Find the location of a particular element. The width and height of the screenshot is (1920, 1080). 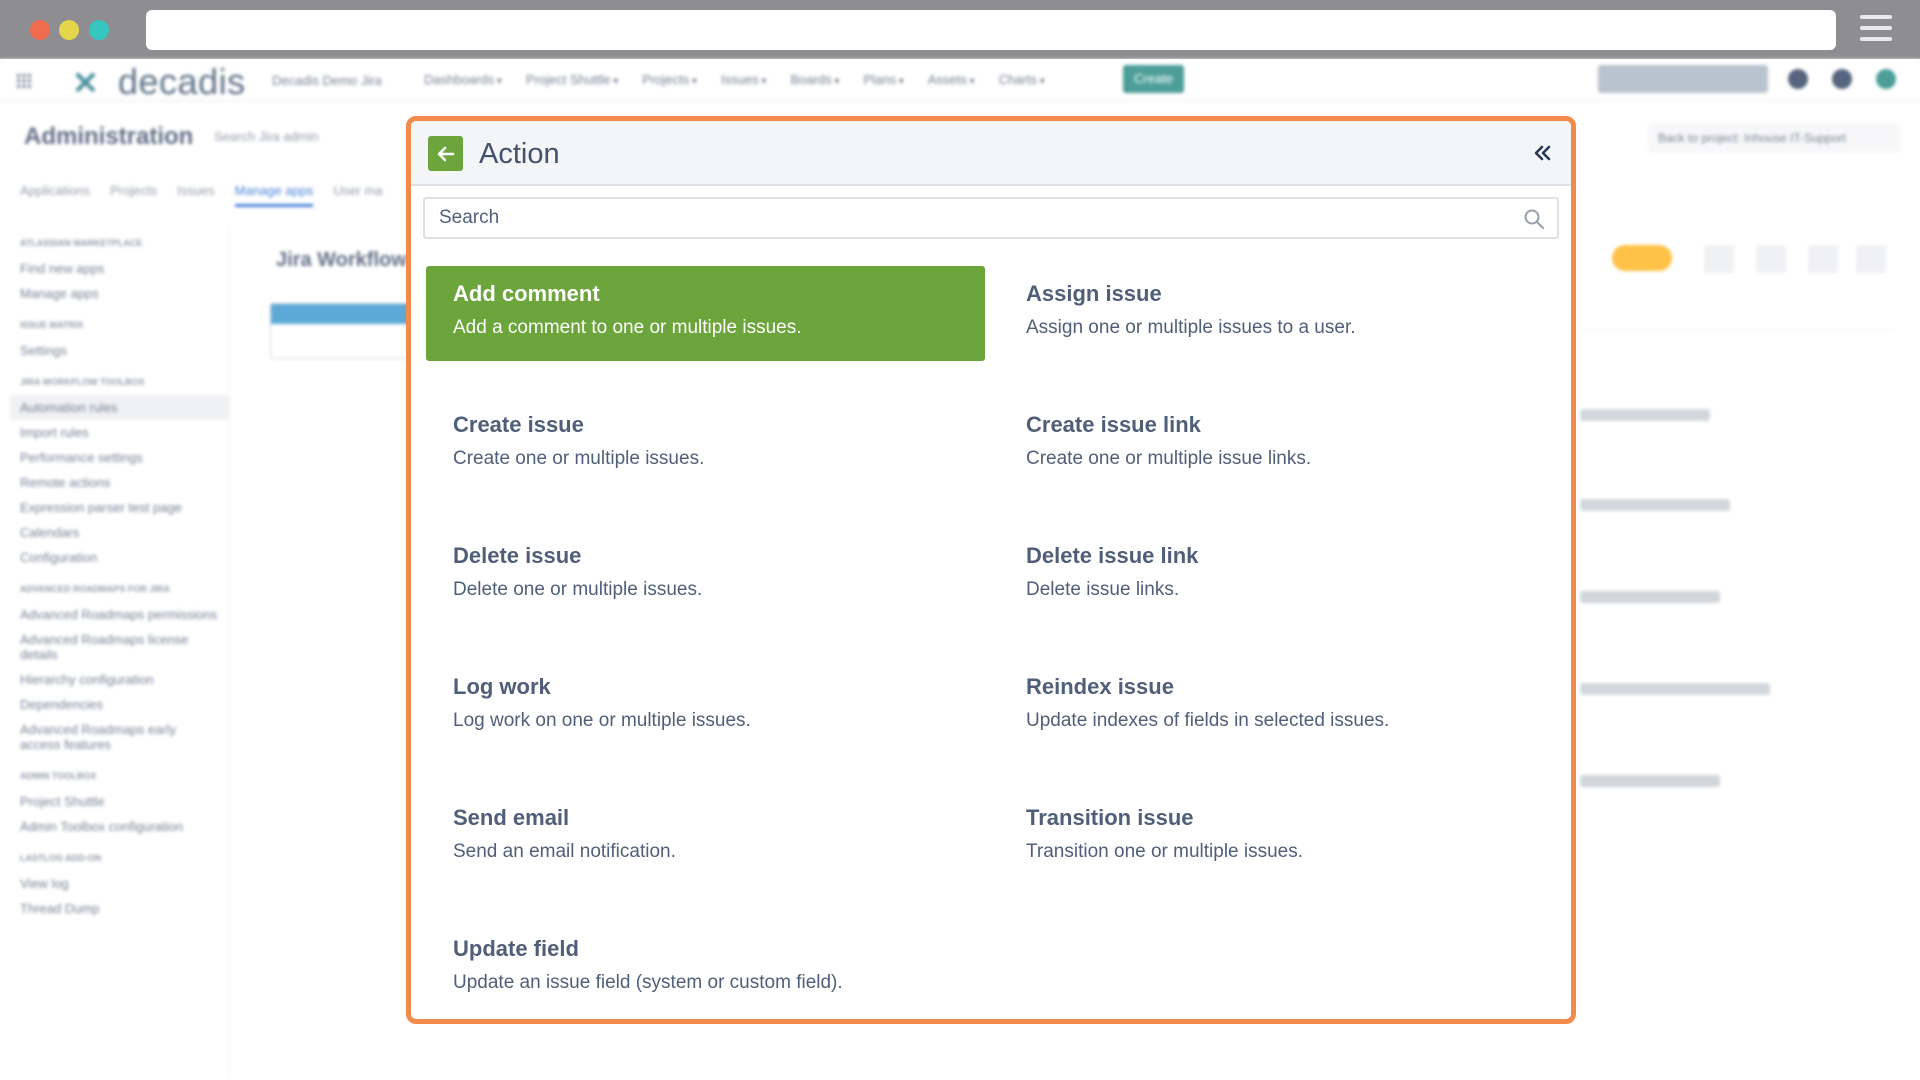

logo-text: decadis is located at coordinates (182, 81).